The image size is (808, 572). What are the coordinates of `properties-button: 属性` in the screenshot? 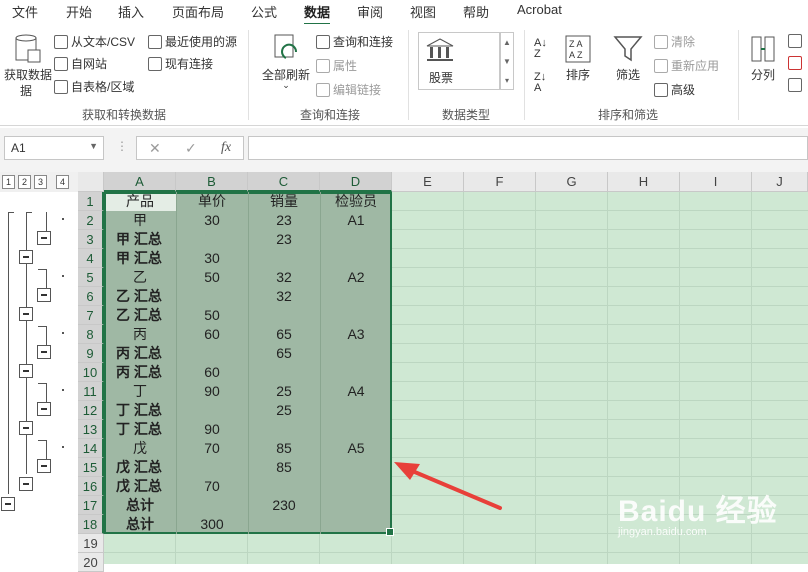 It's located at (336, 65).